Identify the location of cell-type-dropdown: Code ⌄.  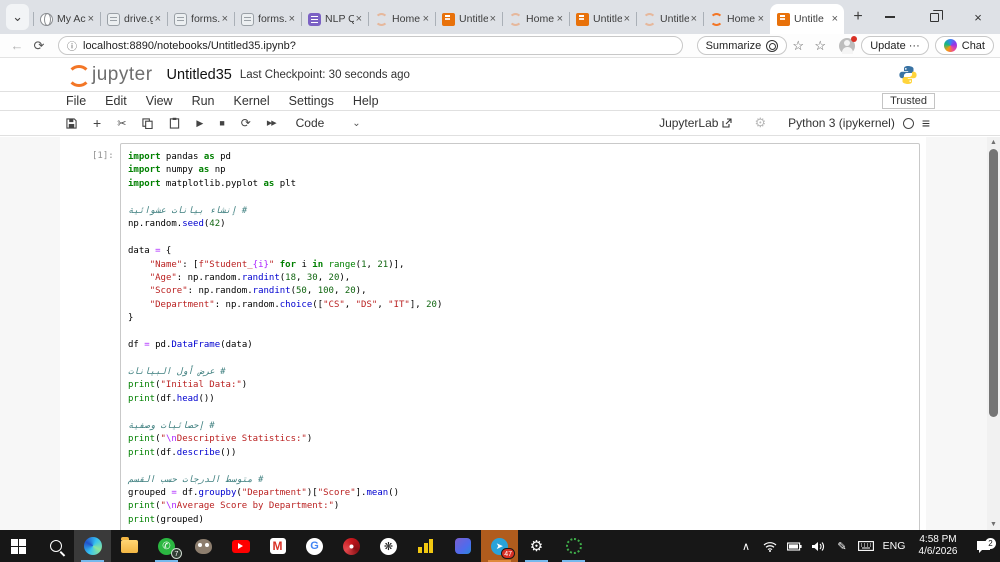
(328, 123).